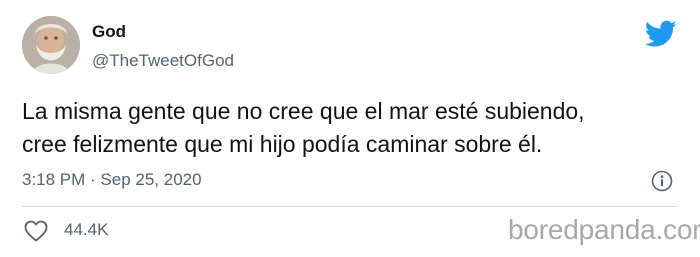 The image size is (700, 257). What do you see at coordinates (662, 181) in the screenshot?
I see `info-icon` at bounding box center [662, 181].